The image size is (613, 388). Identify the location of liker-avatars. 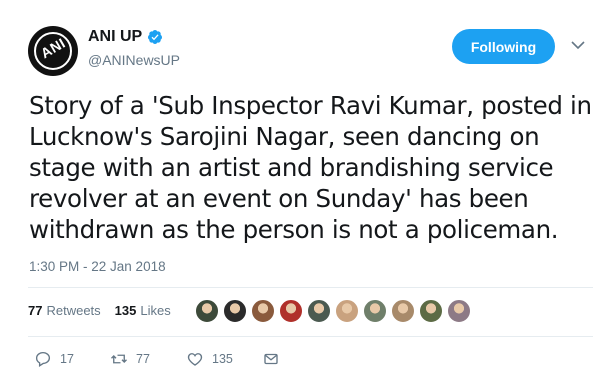
(335, 311).